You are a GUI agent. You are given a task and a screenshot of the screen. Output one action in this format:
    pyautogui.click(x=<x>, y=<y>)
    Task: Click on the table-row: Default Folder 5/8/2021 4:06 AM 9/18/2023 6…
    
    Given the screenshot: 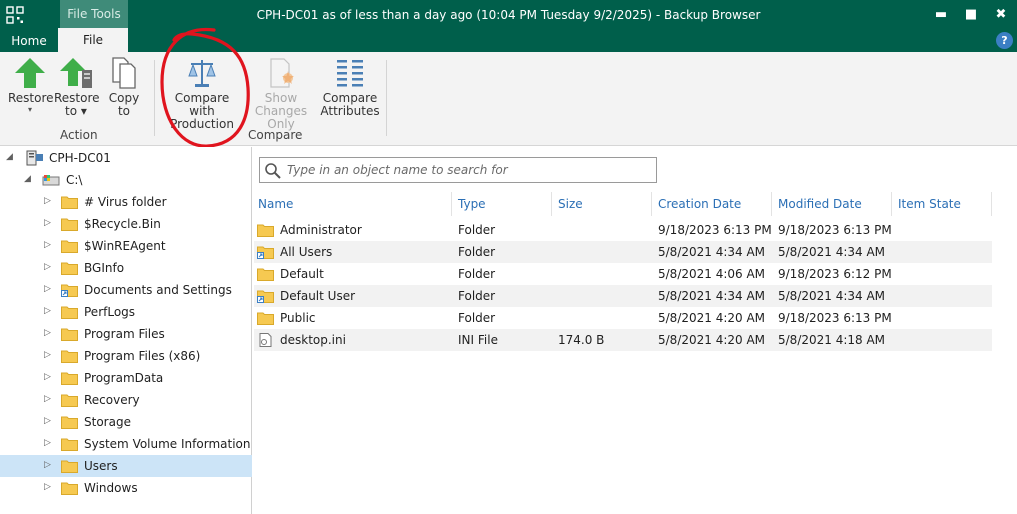 What is the action you would take?
    pyautogui.click(x=623, y=274)
    